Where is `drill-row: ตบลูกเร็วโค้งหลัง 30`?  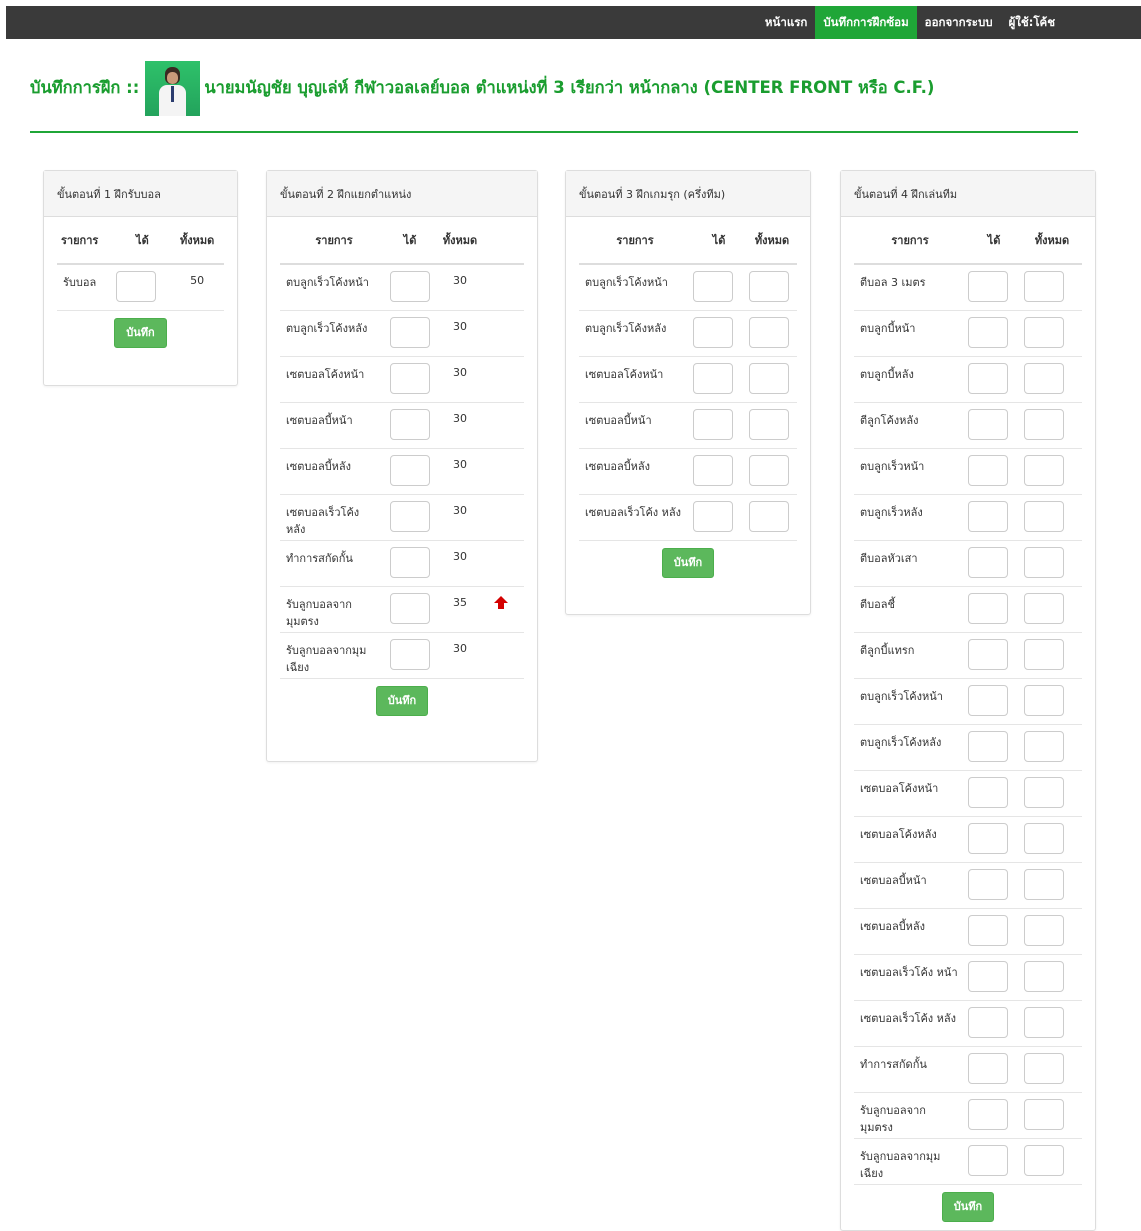
drill-row: ตบลูกเร็วโค้งหลัง 30 is located at coordinates (402, 332).